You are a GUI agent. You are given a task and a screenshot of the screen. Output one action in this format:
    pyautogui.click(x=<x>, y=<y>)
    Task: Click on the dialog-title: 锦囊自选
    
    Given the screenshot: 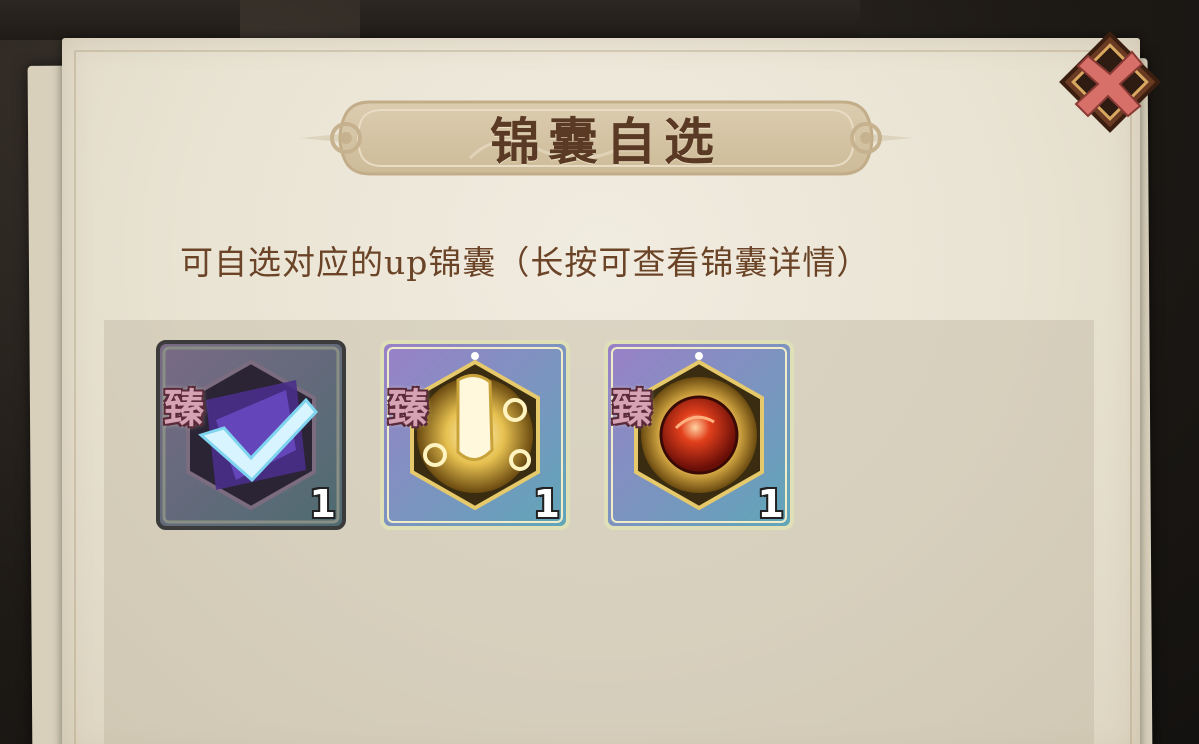 What is the action you would take?
    pyautogui.click(x=606, y=141)
    